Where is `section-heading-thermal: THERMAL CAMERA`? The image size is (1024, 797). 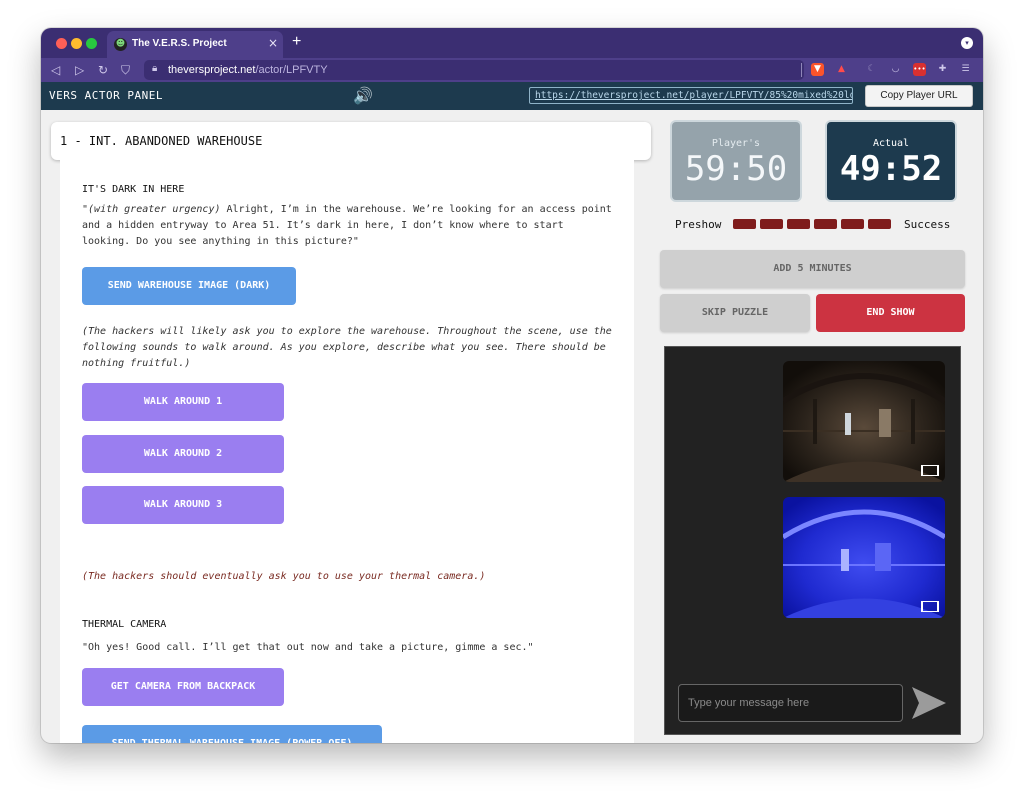
section-heading-thermal: THERMAL CAMERA is located at coordinates (124, 624).